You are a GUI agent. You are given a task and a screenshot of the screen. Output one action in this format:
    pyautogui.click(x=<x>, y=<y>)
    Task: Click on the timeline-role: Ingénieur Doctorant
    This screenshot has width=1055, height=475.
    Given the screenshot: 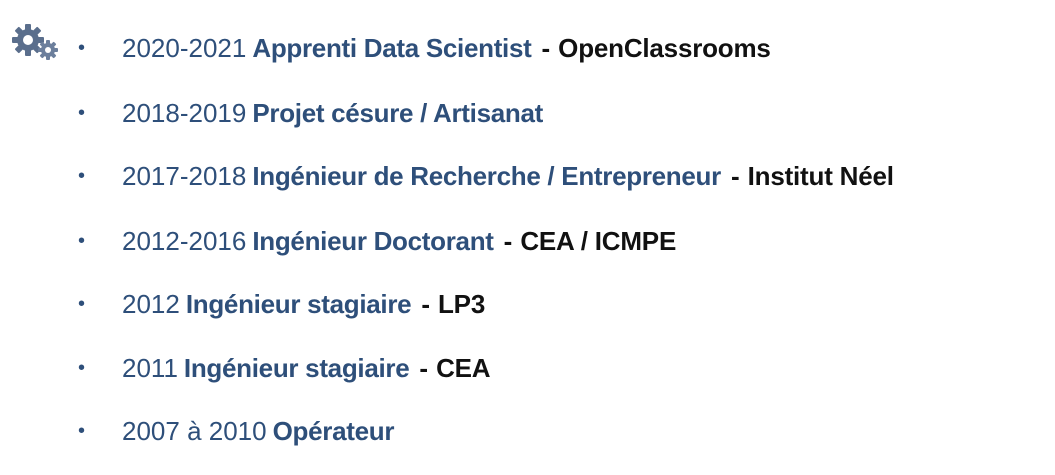 What is the action you would take?
    pyautogui.click(x=373, y=241)
    